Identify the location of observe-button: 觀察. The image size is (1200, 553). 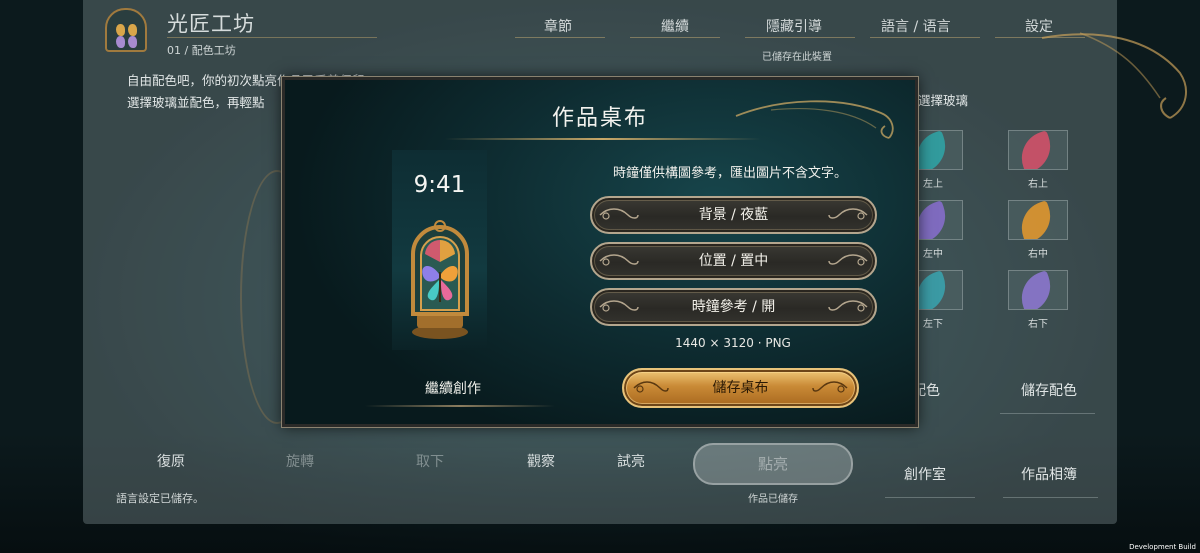
(541, 461).